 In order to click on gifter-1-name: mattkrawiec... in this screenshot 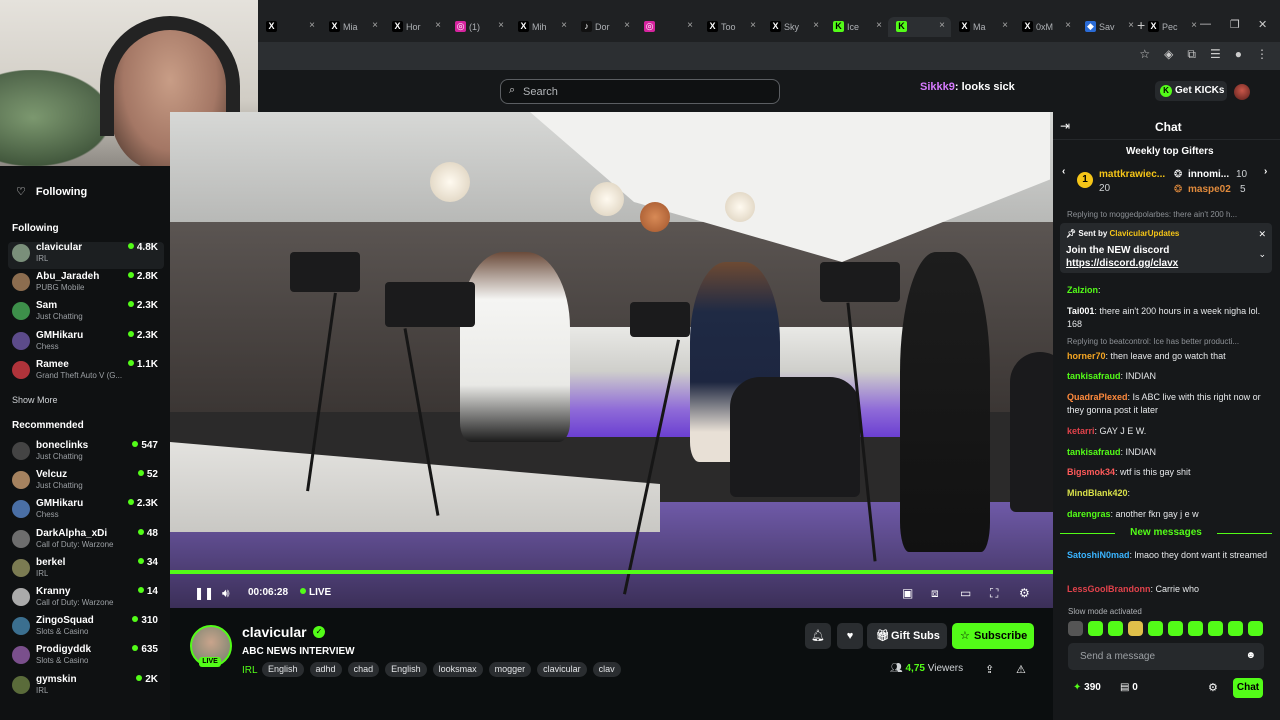, I will do `click(1132, 174)`.